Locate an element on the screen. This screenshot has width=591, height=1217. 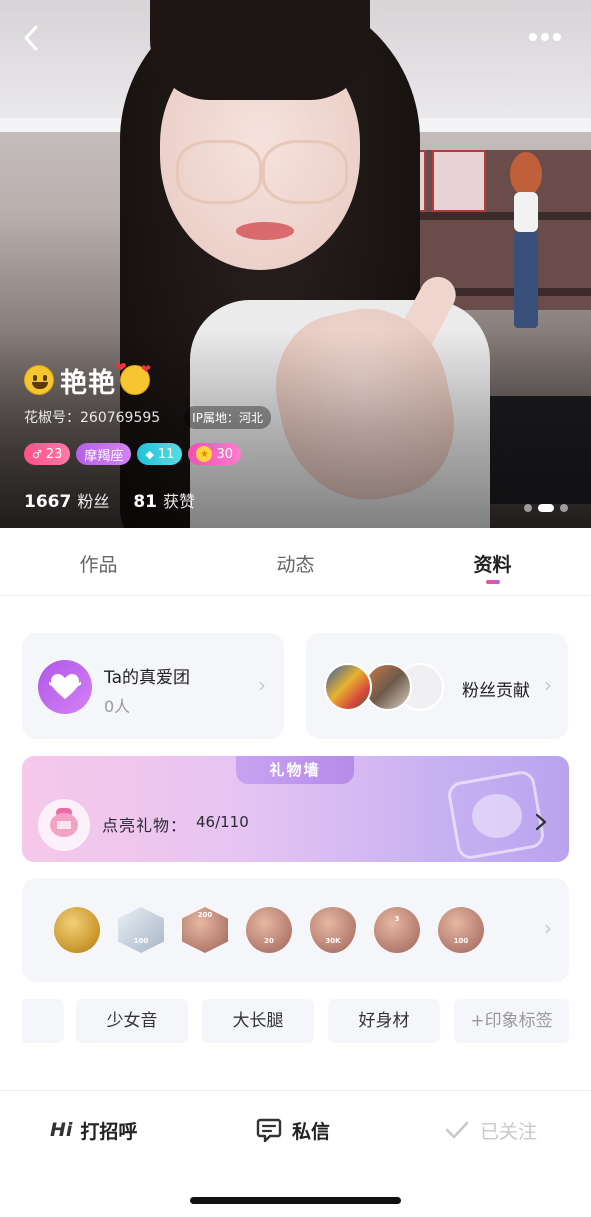
home-indicator is located at coordinates (295, 1200).